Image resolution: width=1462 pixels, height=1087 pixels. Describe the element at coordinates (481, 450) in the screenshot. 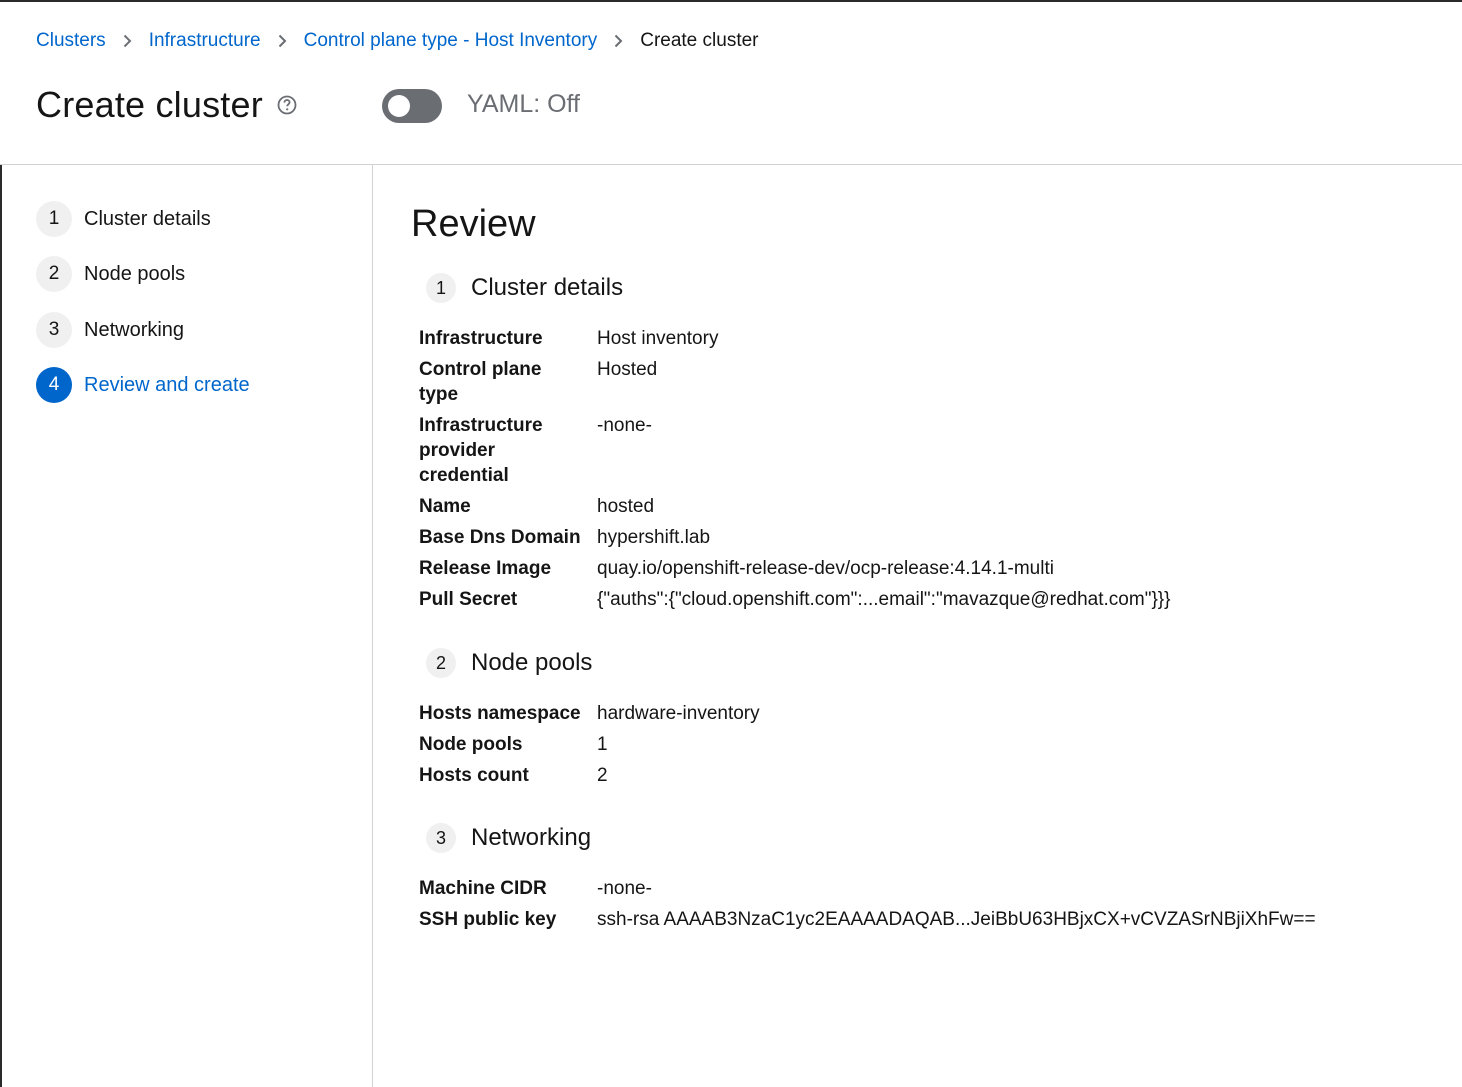

I see `detail-term: Infrastructure provider credential` at that location.